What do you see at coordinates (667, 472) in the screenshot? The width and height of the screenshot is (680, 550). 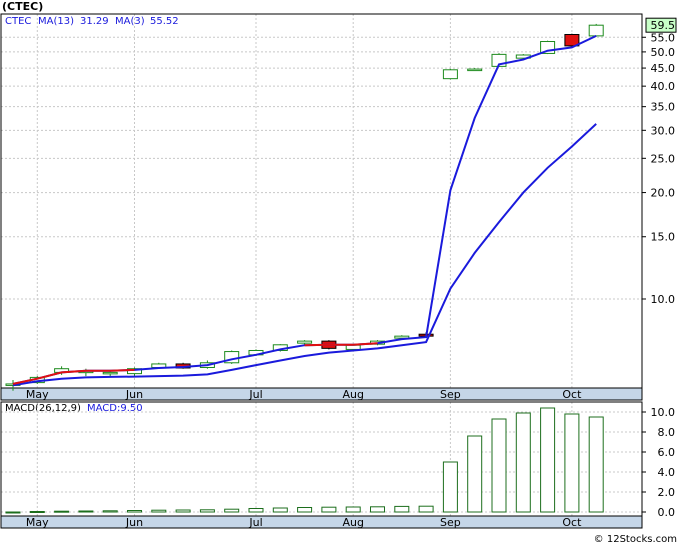 I see `macd-tick-label: 4.0` at bounding box center [667, 472].